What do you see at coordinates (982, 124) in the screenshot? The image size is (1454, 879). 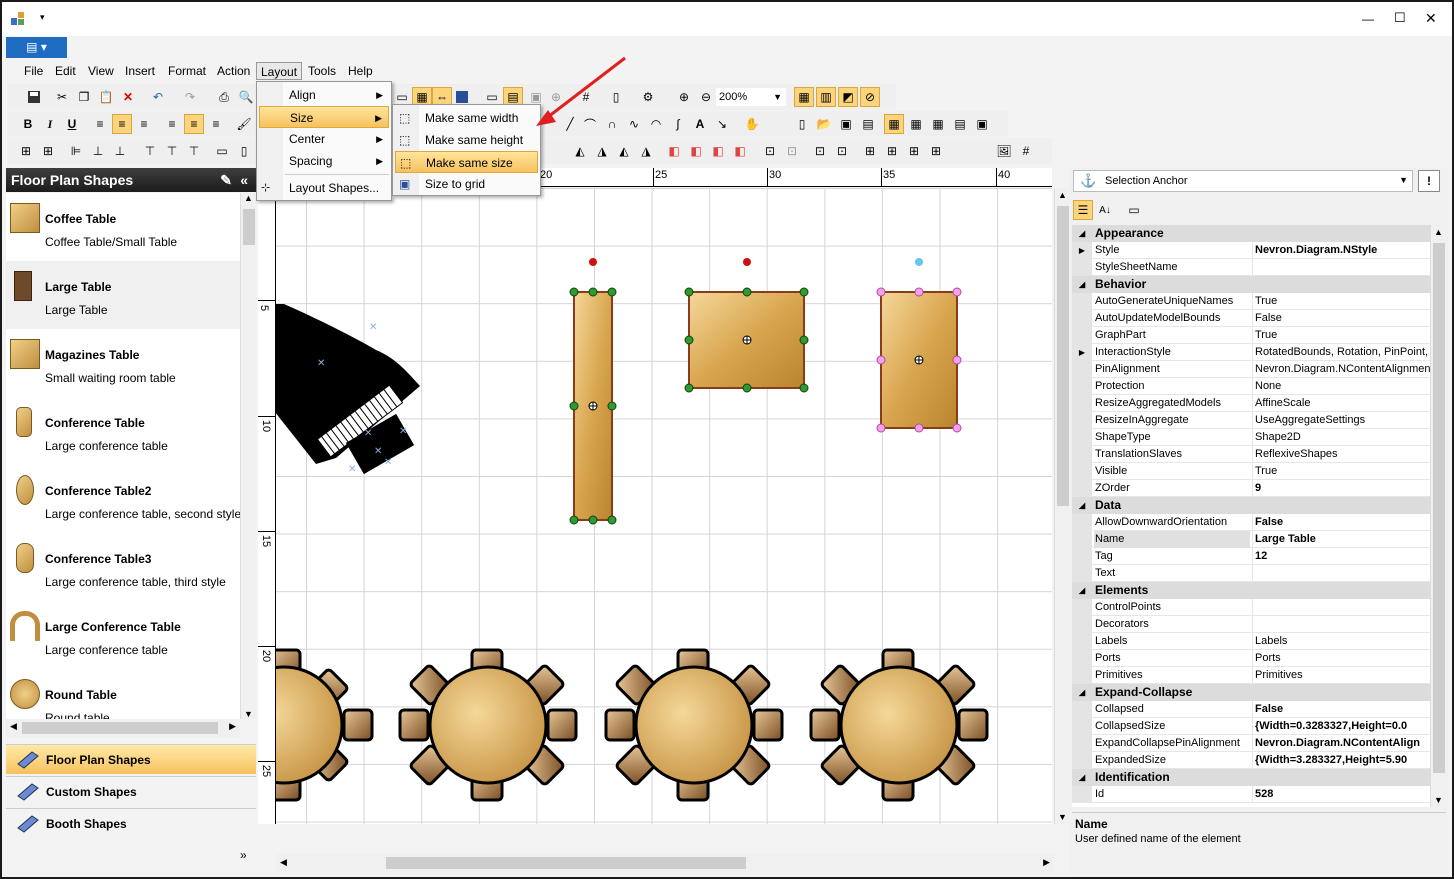 I see `view-5-icon: ▣` at bounding box center [982, 124].